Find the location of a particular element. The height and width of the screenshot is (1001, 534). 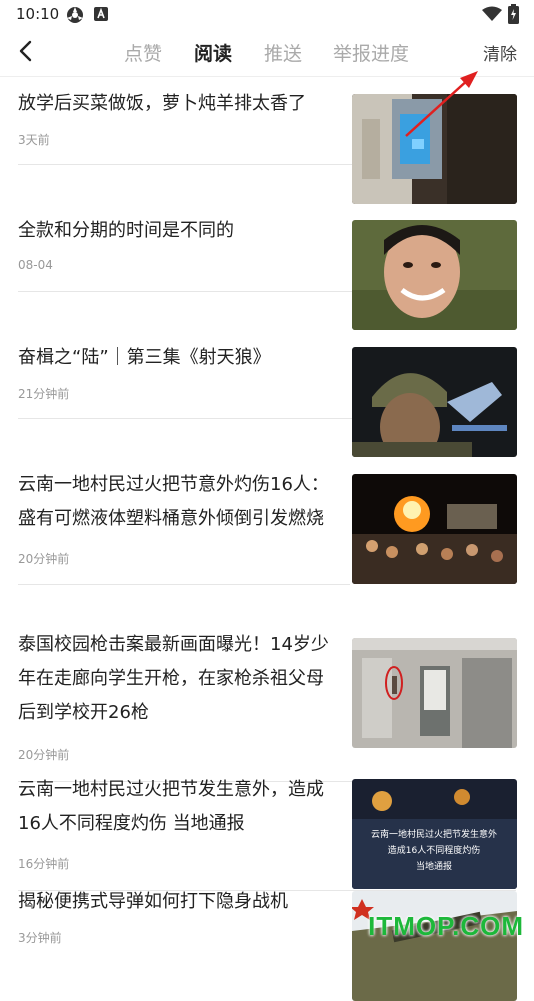

thumb-caption-line2: 造成16人不同程度灼伤 is located at coordinates (434, 850).